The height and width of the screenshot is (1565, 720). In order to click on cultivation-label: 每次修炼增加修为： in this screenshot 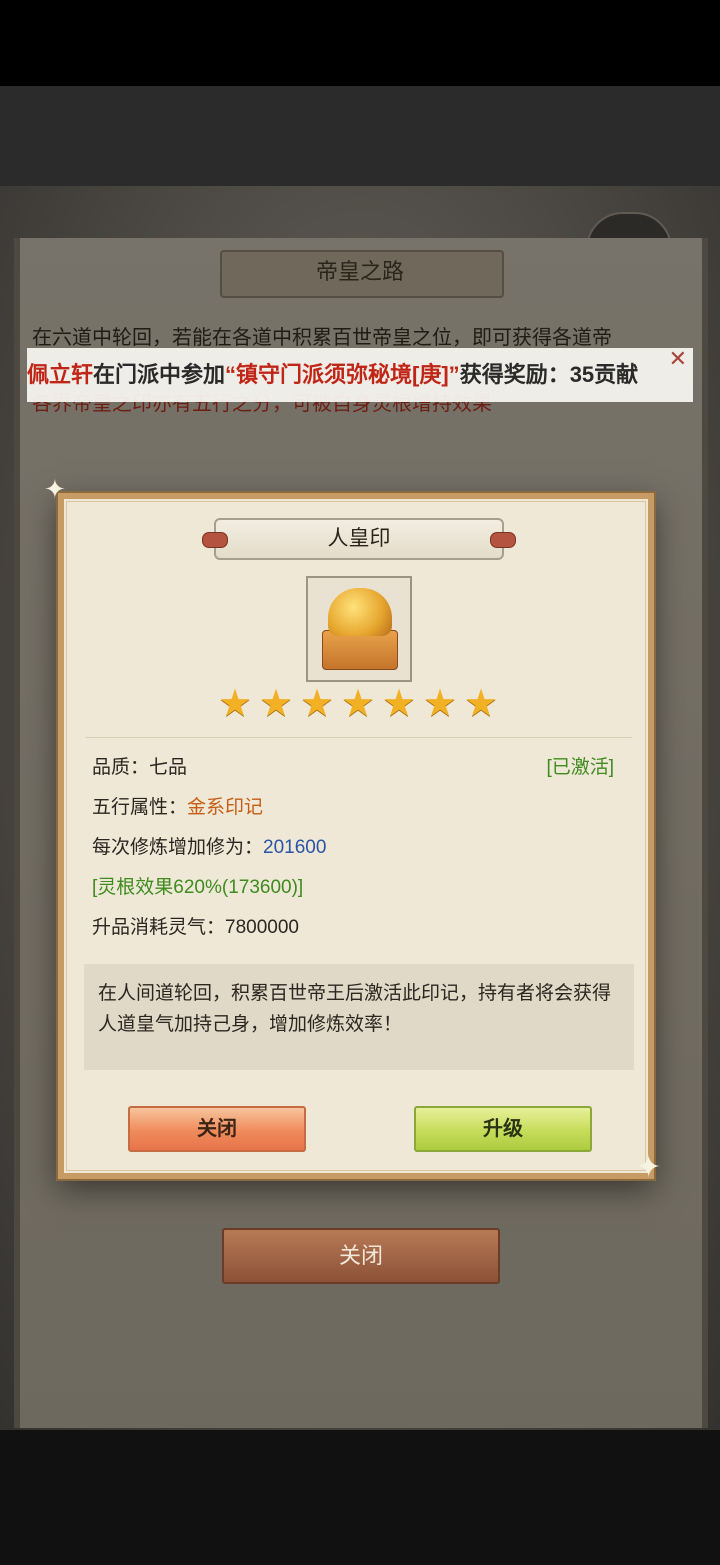, I will do `click(178, 847)`.